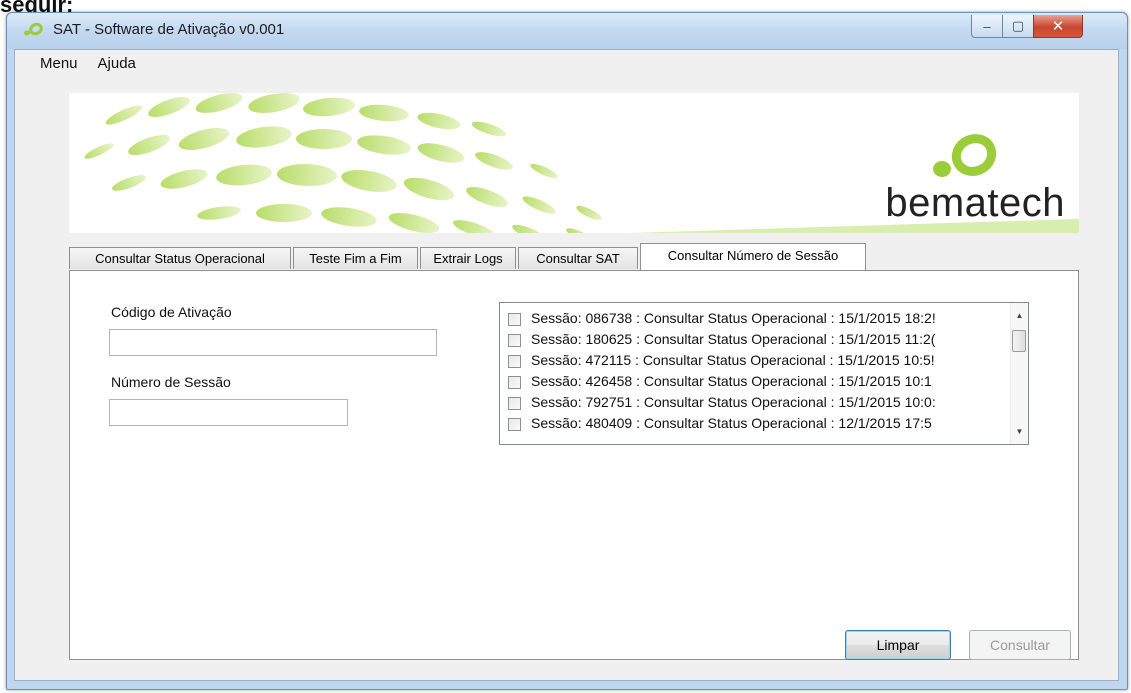  What do you see at coordinates (965, 155) in the screenshot?
I see `bematech-logo-icon` at bounding box center [965, 155].